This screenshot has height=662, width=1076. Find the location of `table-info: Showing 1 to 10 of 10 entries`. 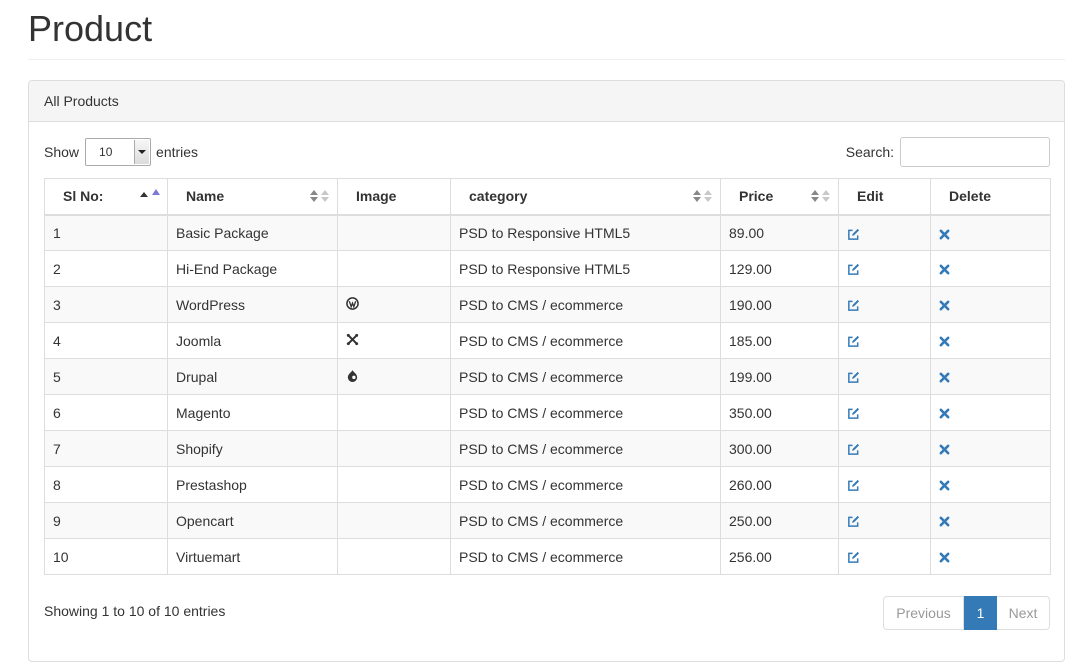

table-info: Showing 1 to 10 of 10 entries is located at coordinates (135, 611).